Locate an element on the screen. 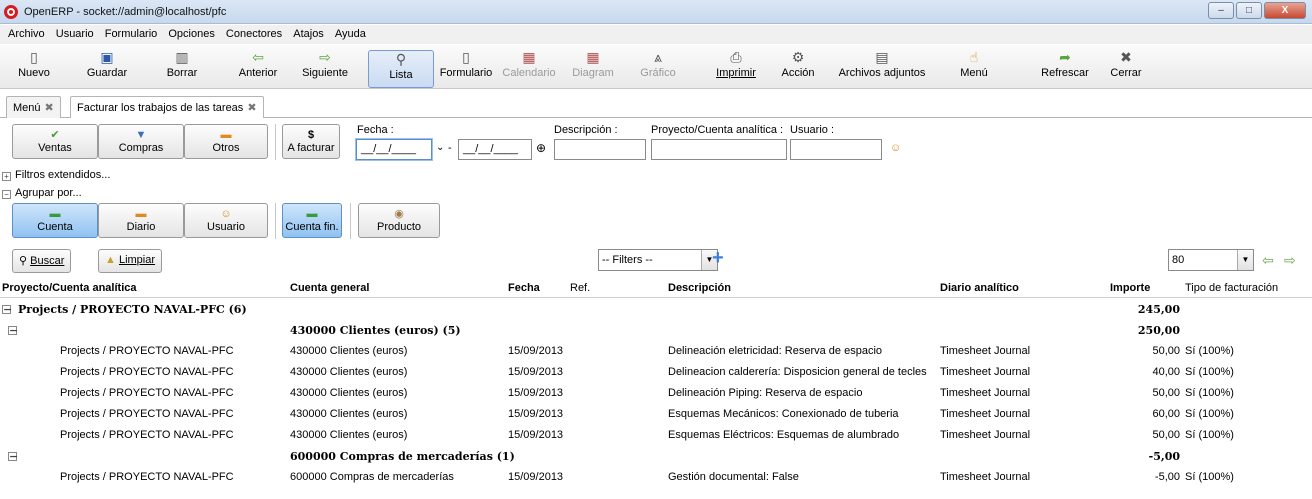 The width and height of the screenshot is (1312, 499). menu-ayuda: Ayuda is located at coordinates (350, 34).